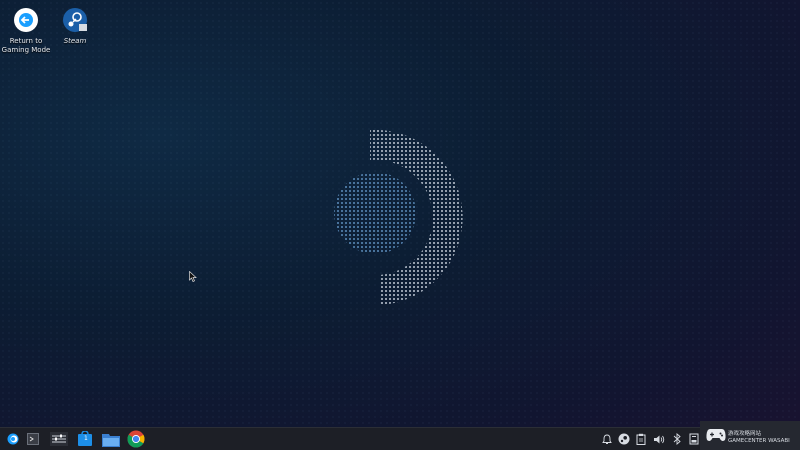 The width and height of the screenshot is (800, 450). I want to click on desktop-icon-steam: Steam, so click(75, 26).